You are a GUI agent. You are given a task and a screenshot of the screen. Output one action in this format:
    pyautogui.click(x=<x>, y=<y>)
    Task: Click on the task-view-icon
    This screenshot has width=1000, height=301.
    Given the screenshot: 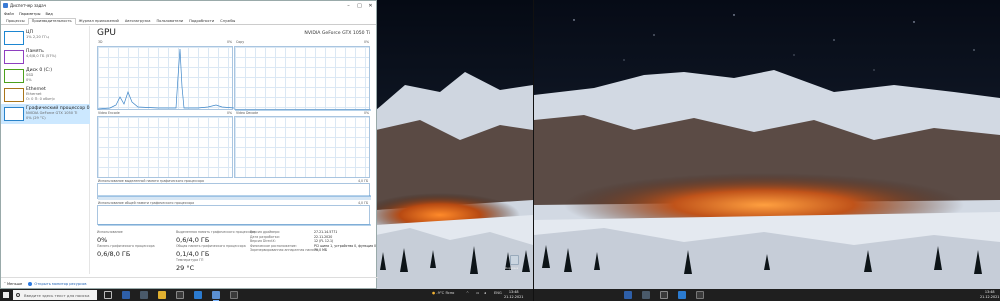 What is the action you would take?
    pyautogui.click(x=108, y=295)
    